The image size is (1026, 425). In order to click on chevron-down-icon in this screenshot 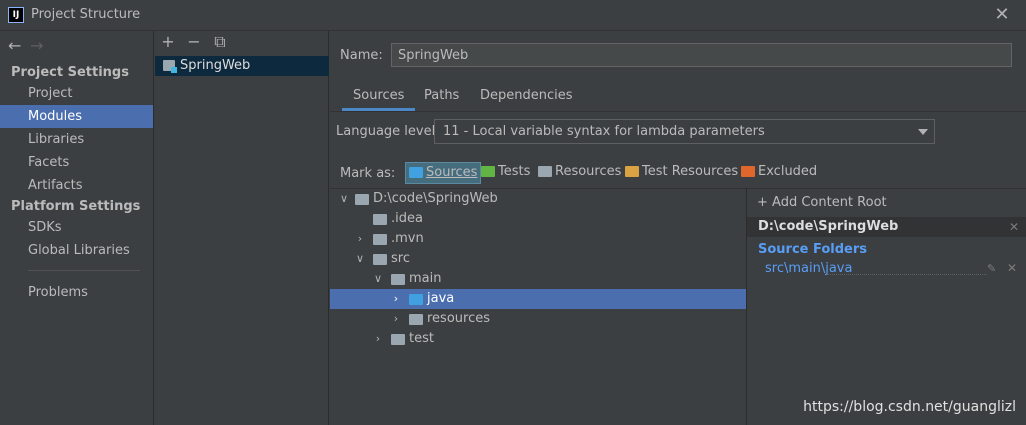, I will do `click(923, 132)`.